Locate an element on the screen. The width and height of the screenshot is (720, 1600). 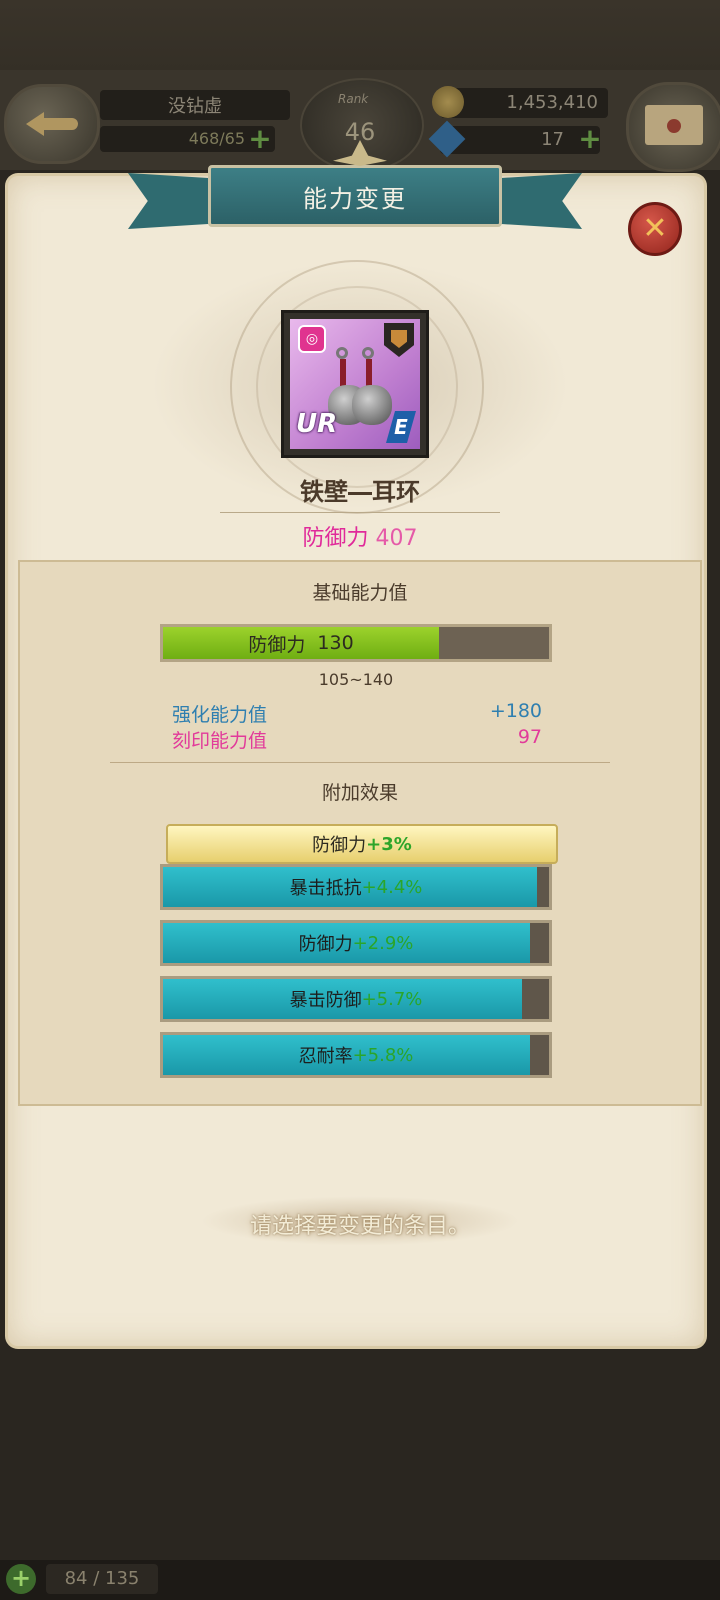
item-stat-value: 407 is located at coordinates (396, 538).